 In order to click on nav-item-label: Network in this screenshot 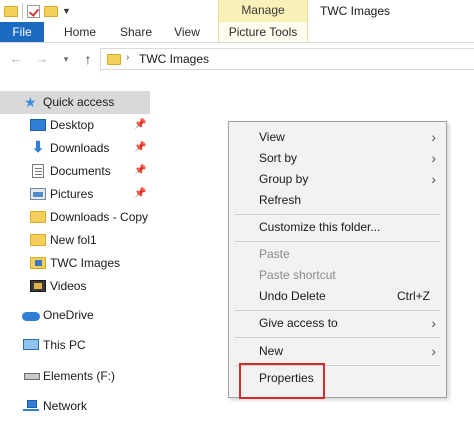, I will do `click(65, 406)`.